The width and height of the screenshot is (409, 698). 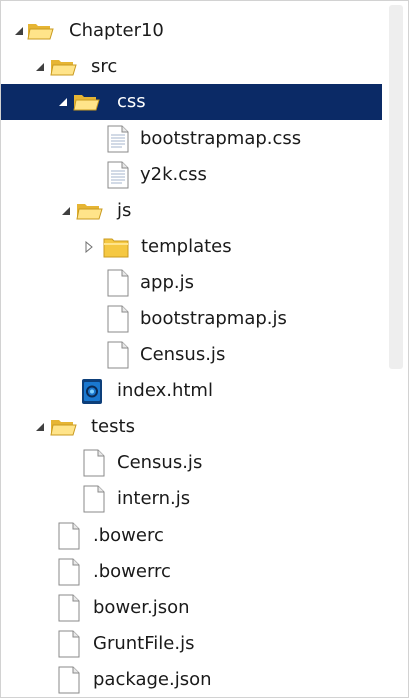 What do you see at coordinates (116, 30) in the screenshot?
I see `tree-item-label: Chapter10` at bounding box center [116, 30].